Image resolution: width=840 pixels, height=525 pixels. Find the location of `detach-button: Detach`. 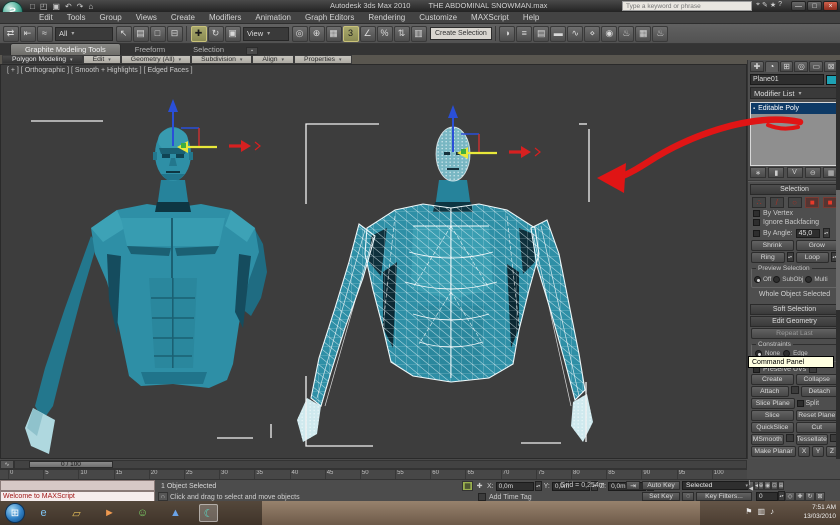

detach-button: Detach is located at coordinates (819, 391).